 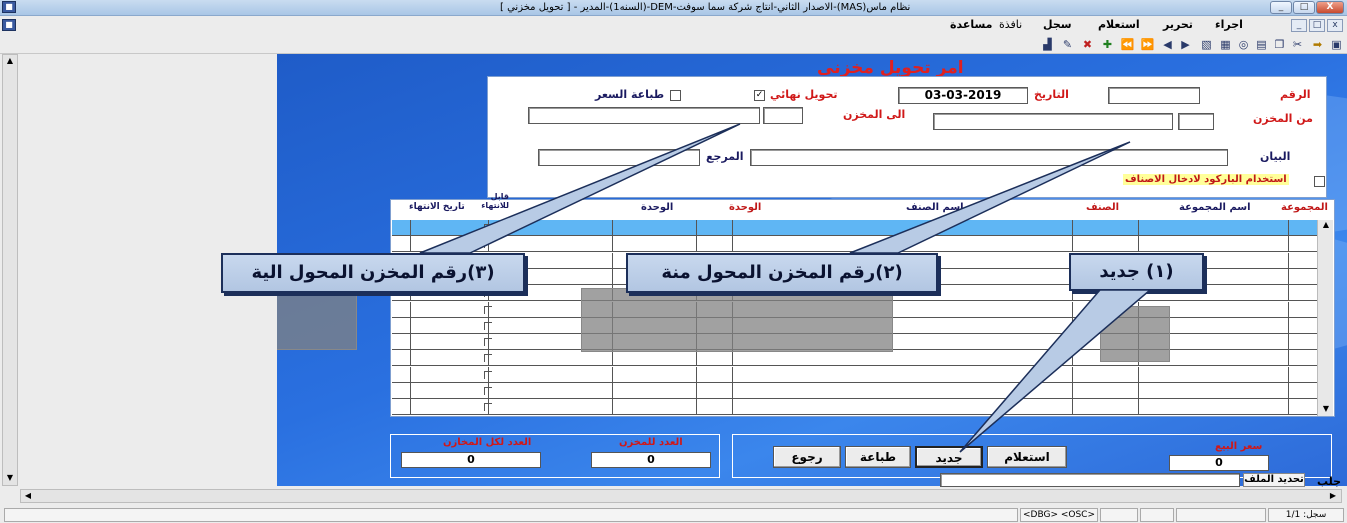 What do you see at coordinates (10, 60) in the screenshot?
I see `scroll-up-arrow: ▲` at bounding box center [10, 60].